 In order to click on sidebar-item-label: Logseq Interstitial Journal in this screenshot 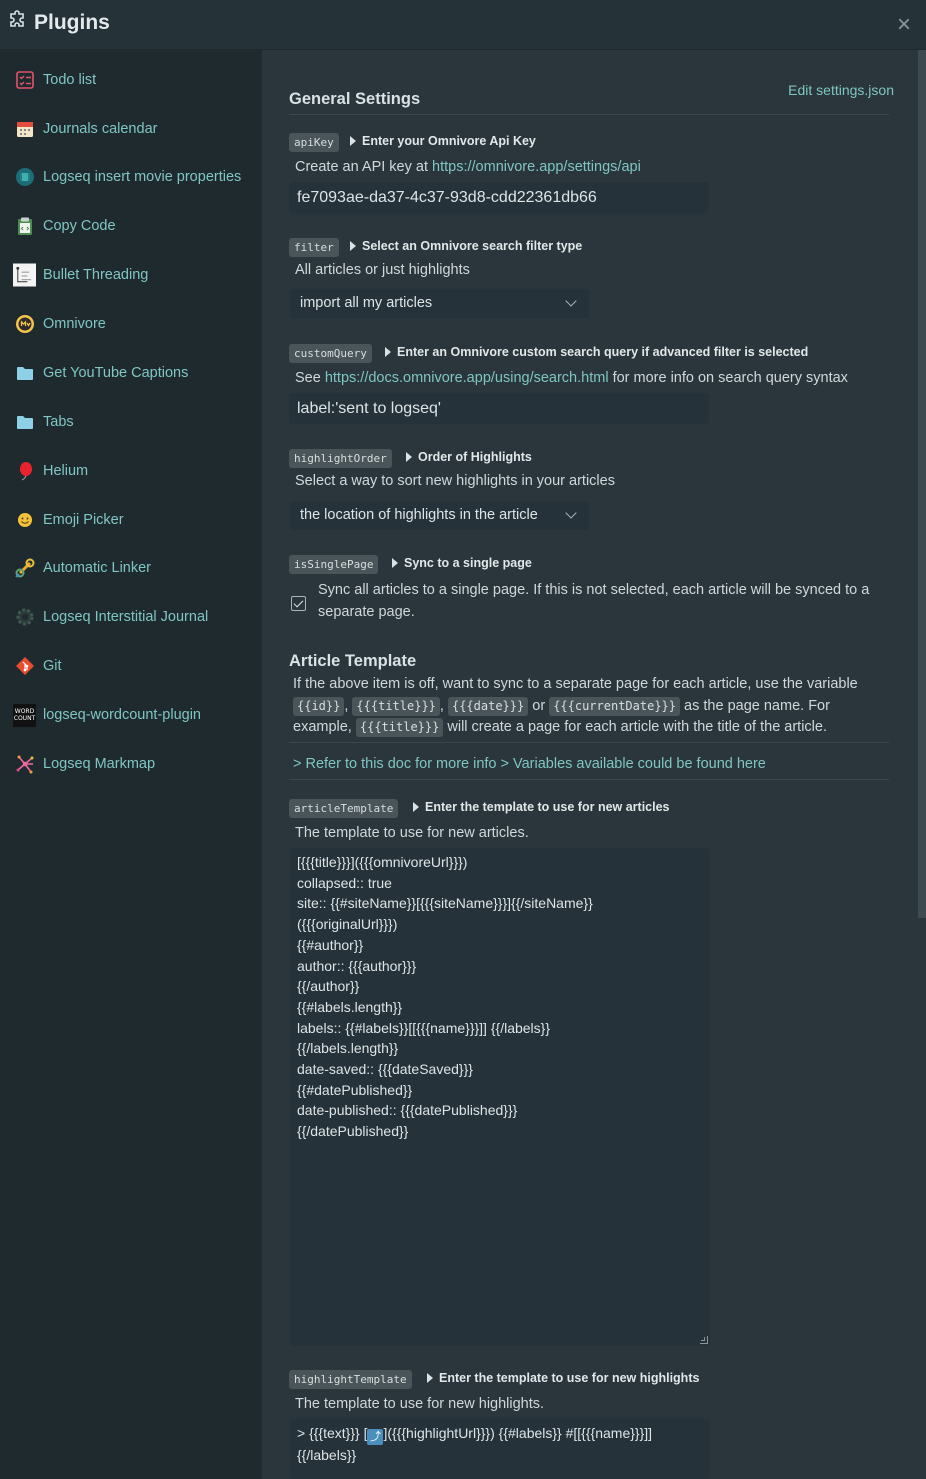, I will do `click(126, 617)`.